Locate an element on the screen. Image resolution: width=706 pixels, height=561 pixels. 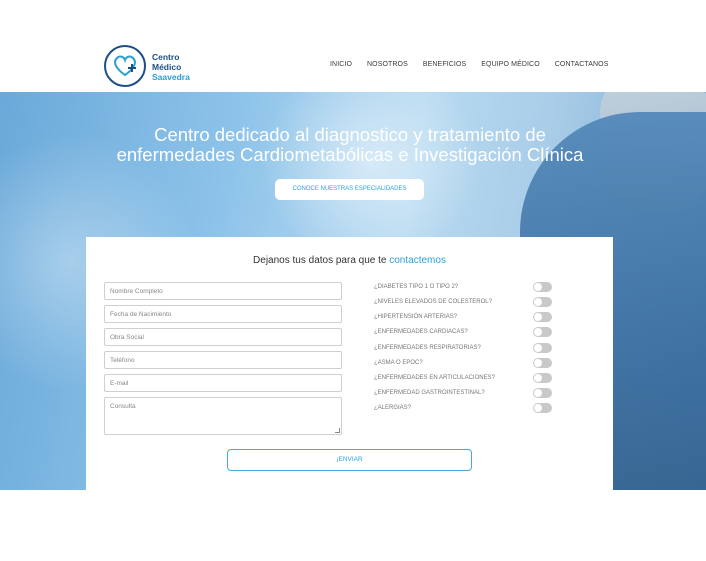
brand-line-1: Centro is located at coordinates (166, 57).